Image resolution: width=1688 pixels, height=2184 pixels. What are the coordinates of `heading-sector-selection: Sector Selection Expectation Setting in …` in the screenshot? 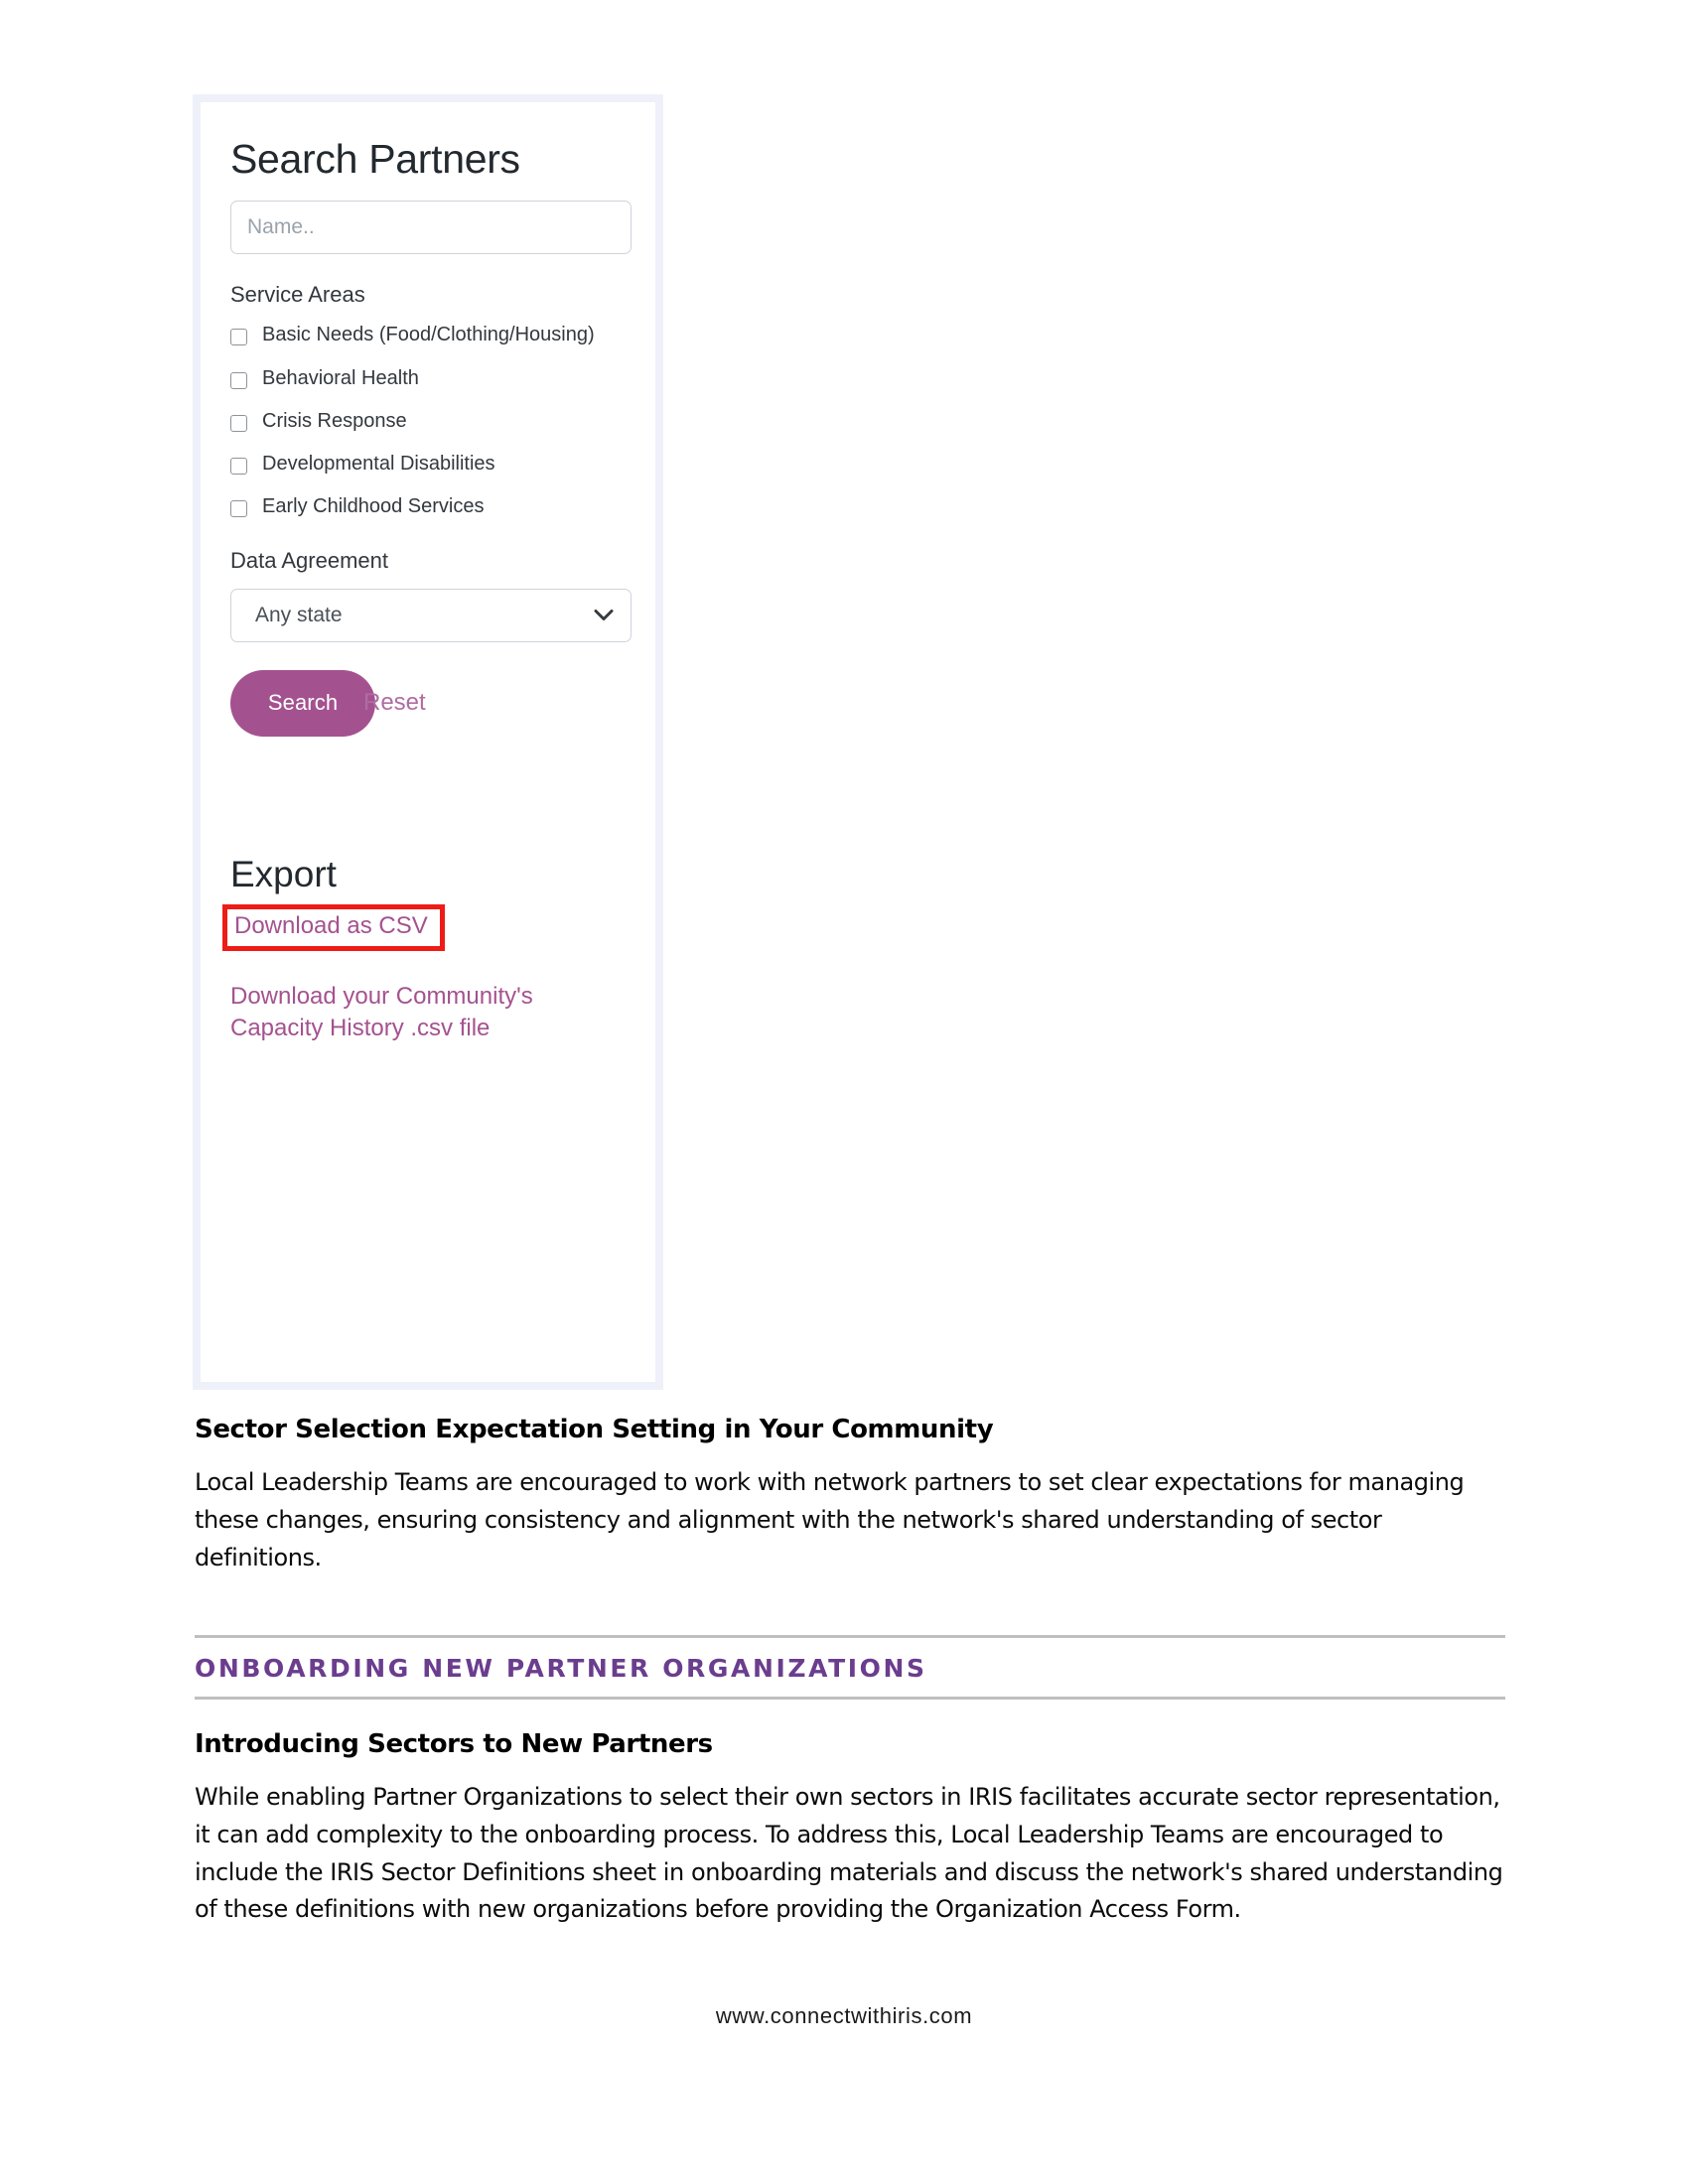 It's located at (594, 1429).